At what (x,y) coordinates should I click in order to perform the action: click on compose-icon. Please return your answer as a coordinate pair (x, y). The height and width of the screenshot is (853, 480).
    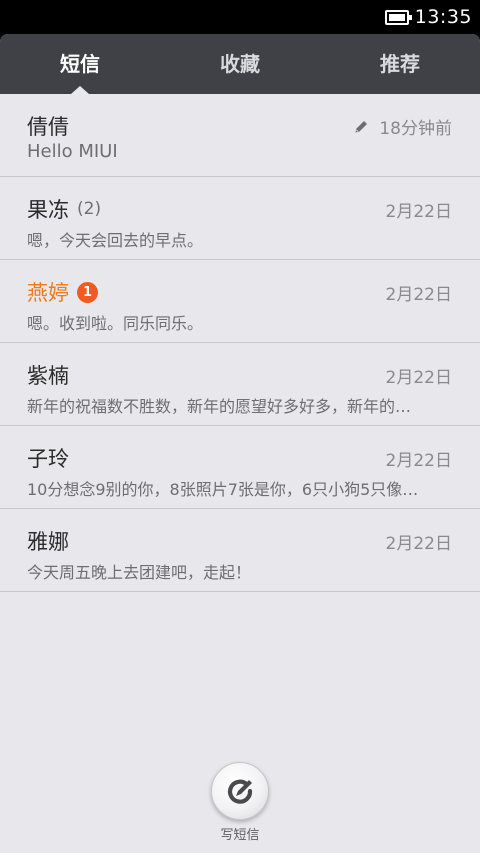
    Looking at the image, I should click on (240, 791).